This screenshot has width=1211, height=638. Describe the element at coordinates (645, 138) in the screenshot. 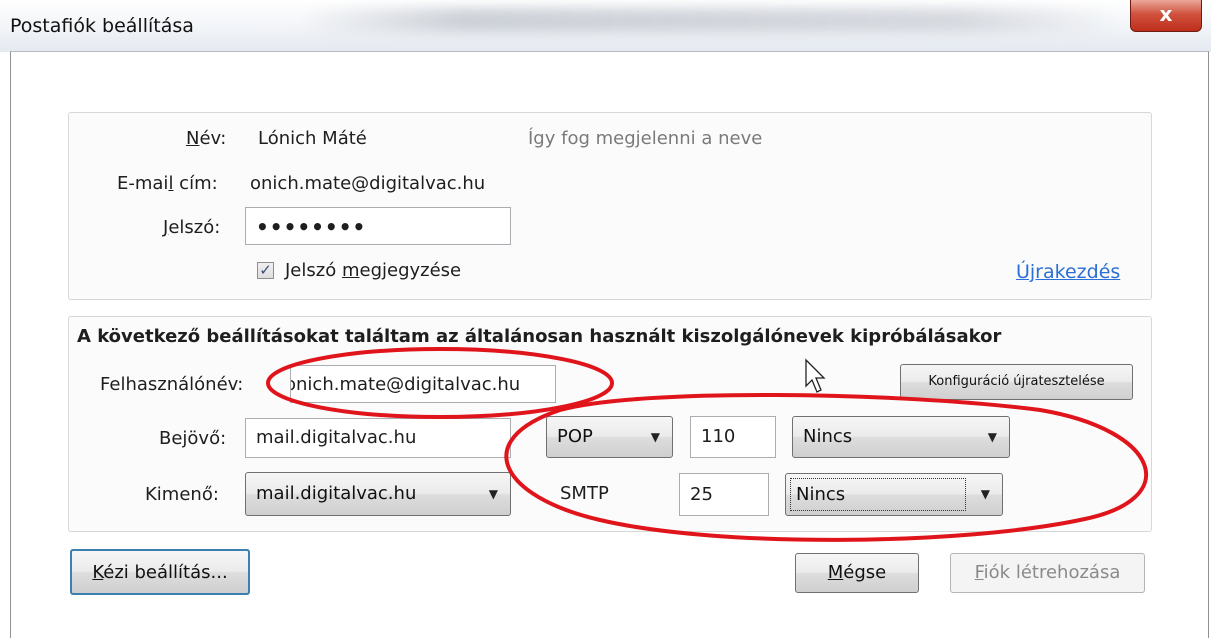

I see `name-hint: Így fog megjelenni a neve` at that location.